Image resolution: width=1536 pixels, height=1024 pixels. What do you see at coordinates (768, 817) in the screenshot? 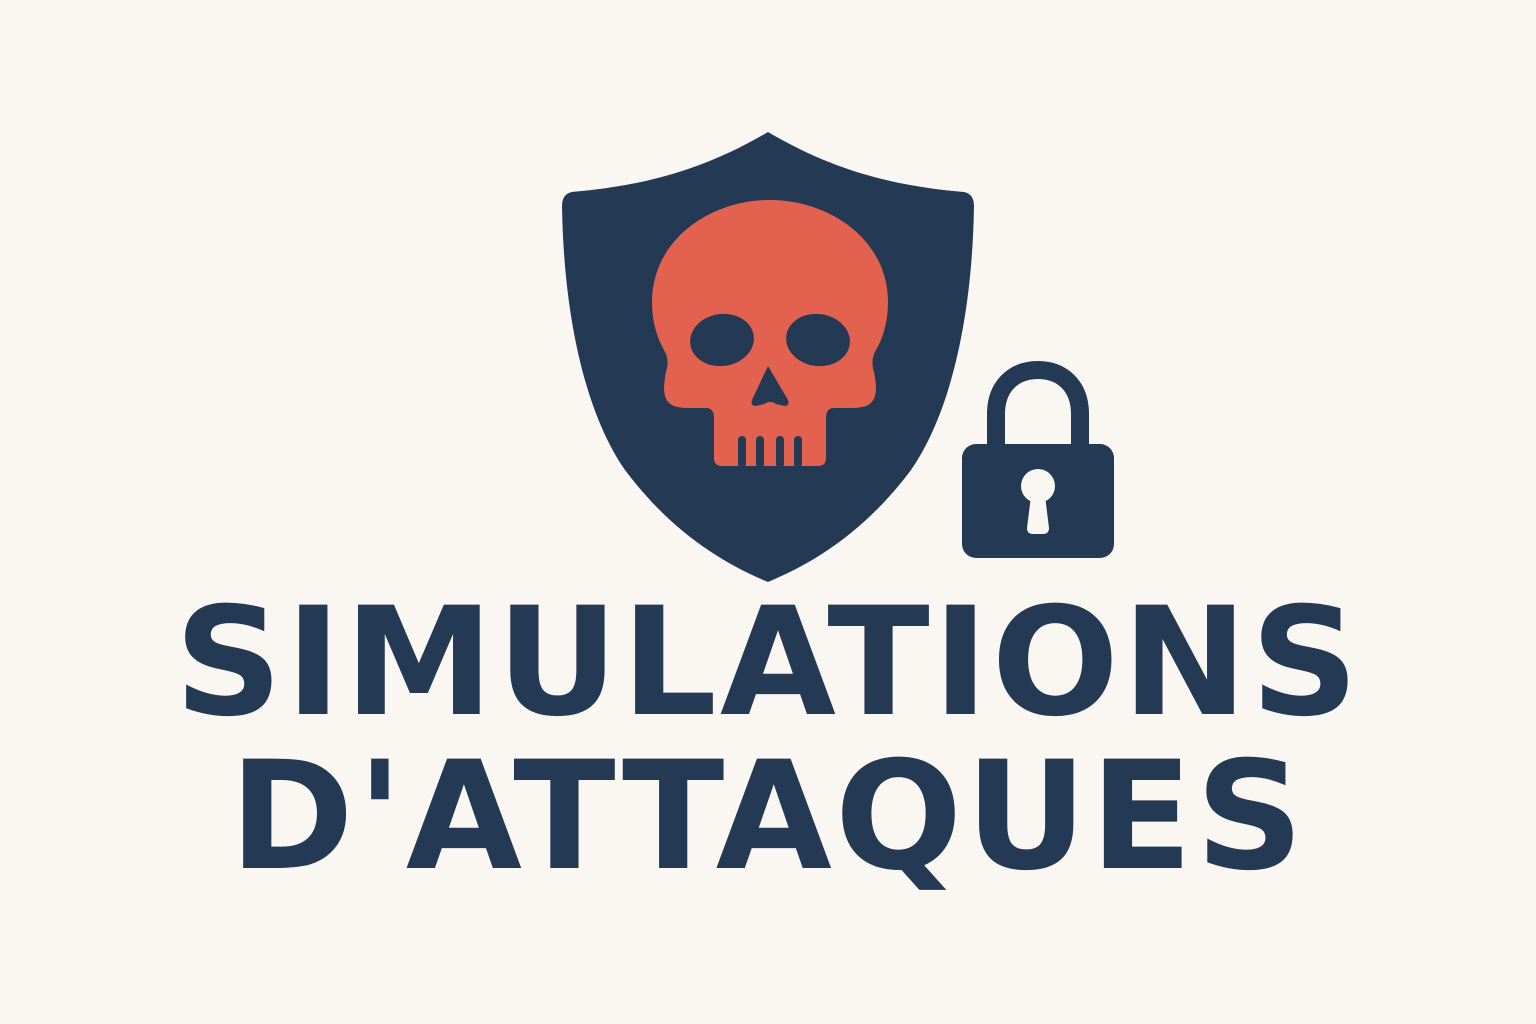
I see `title-line-2: D'ATTAQUES` at bounding box center [768, 817].